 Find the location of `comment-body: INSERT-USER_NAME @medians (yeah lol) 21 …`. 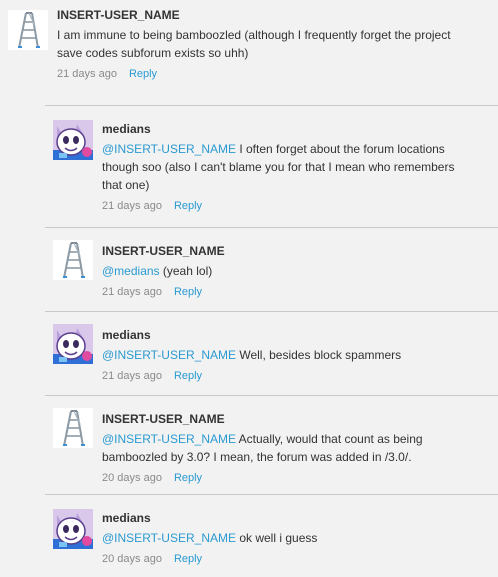

comment-body: INSERT-USER_NAME @medians (yeah lol) 21 … is located at coordinates (287, 271).